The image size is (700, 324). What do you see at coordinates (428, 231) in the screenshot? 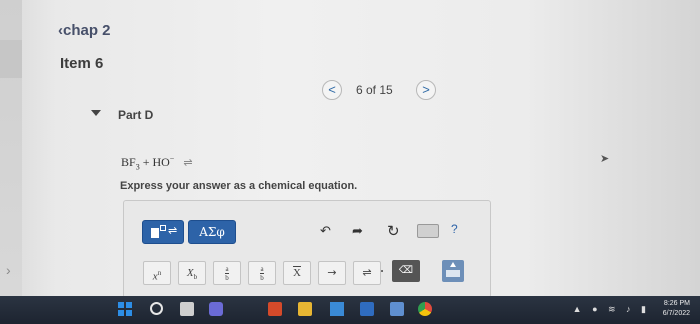
I see `keyboard-shortcuts-icon` at bounding box center [428, 231].